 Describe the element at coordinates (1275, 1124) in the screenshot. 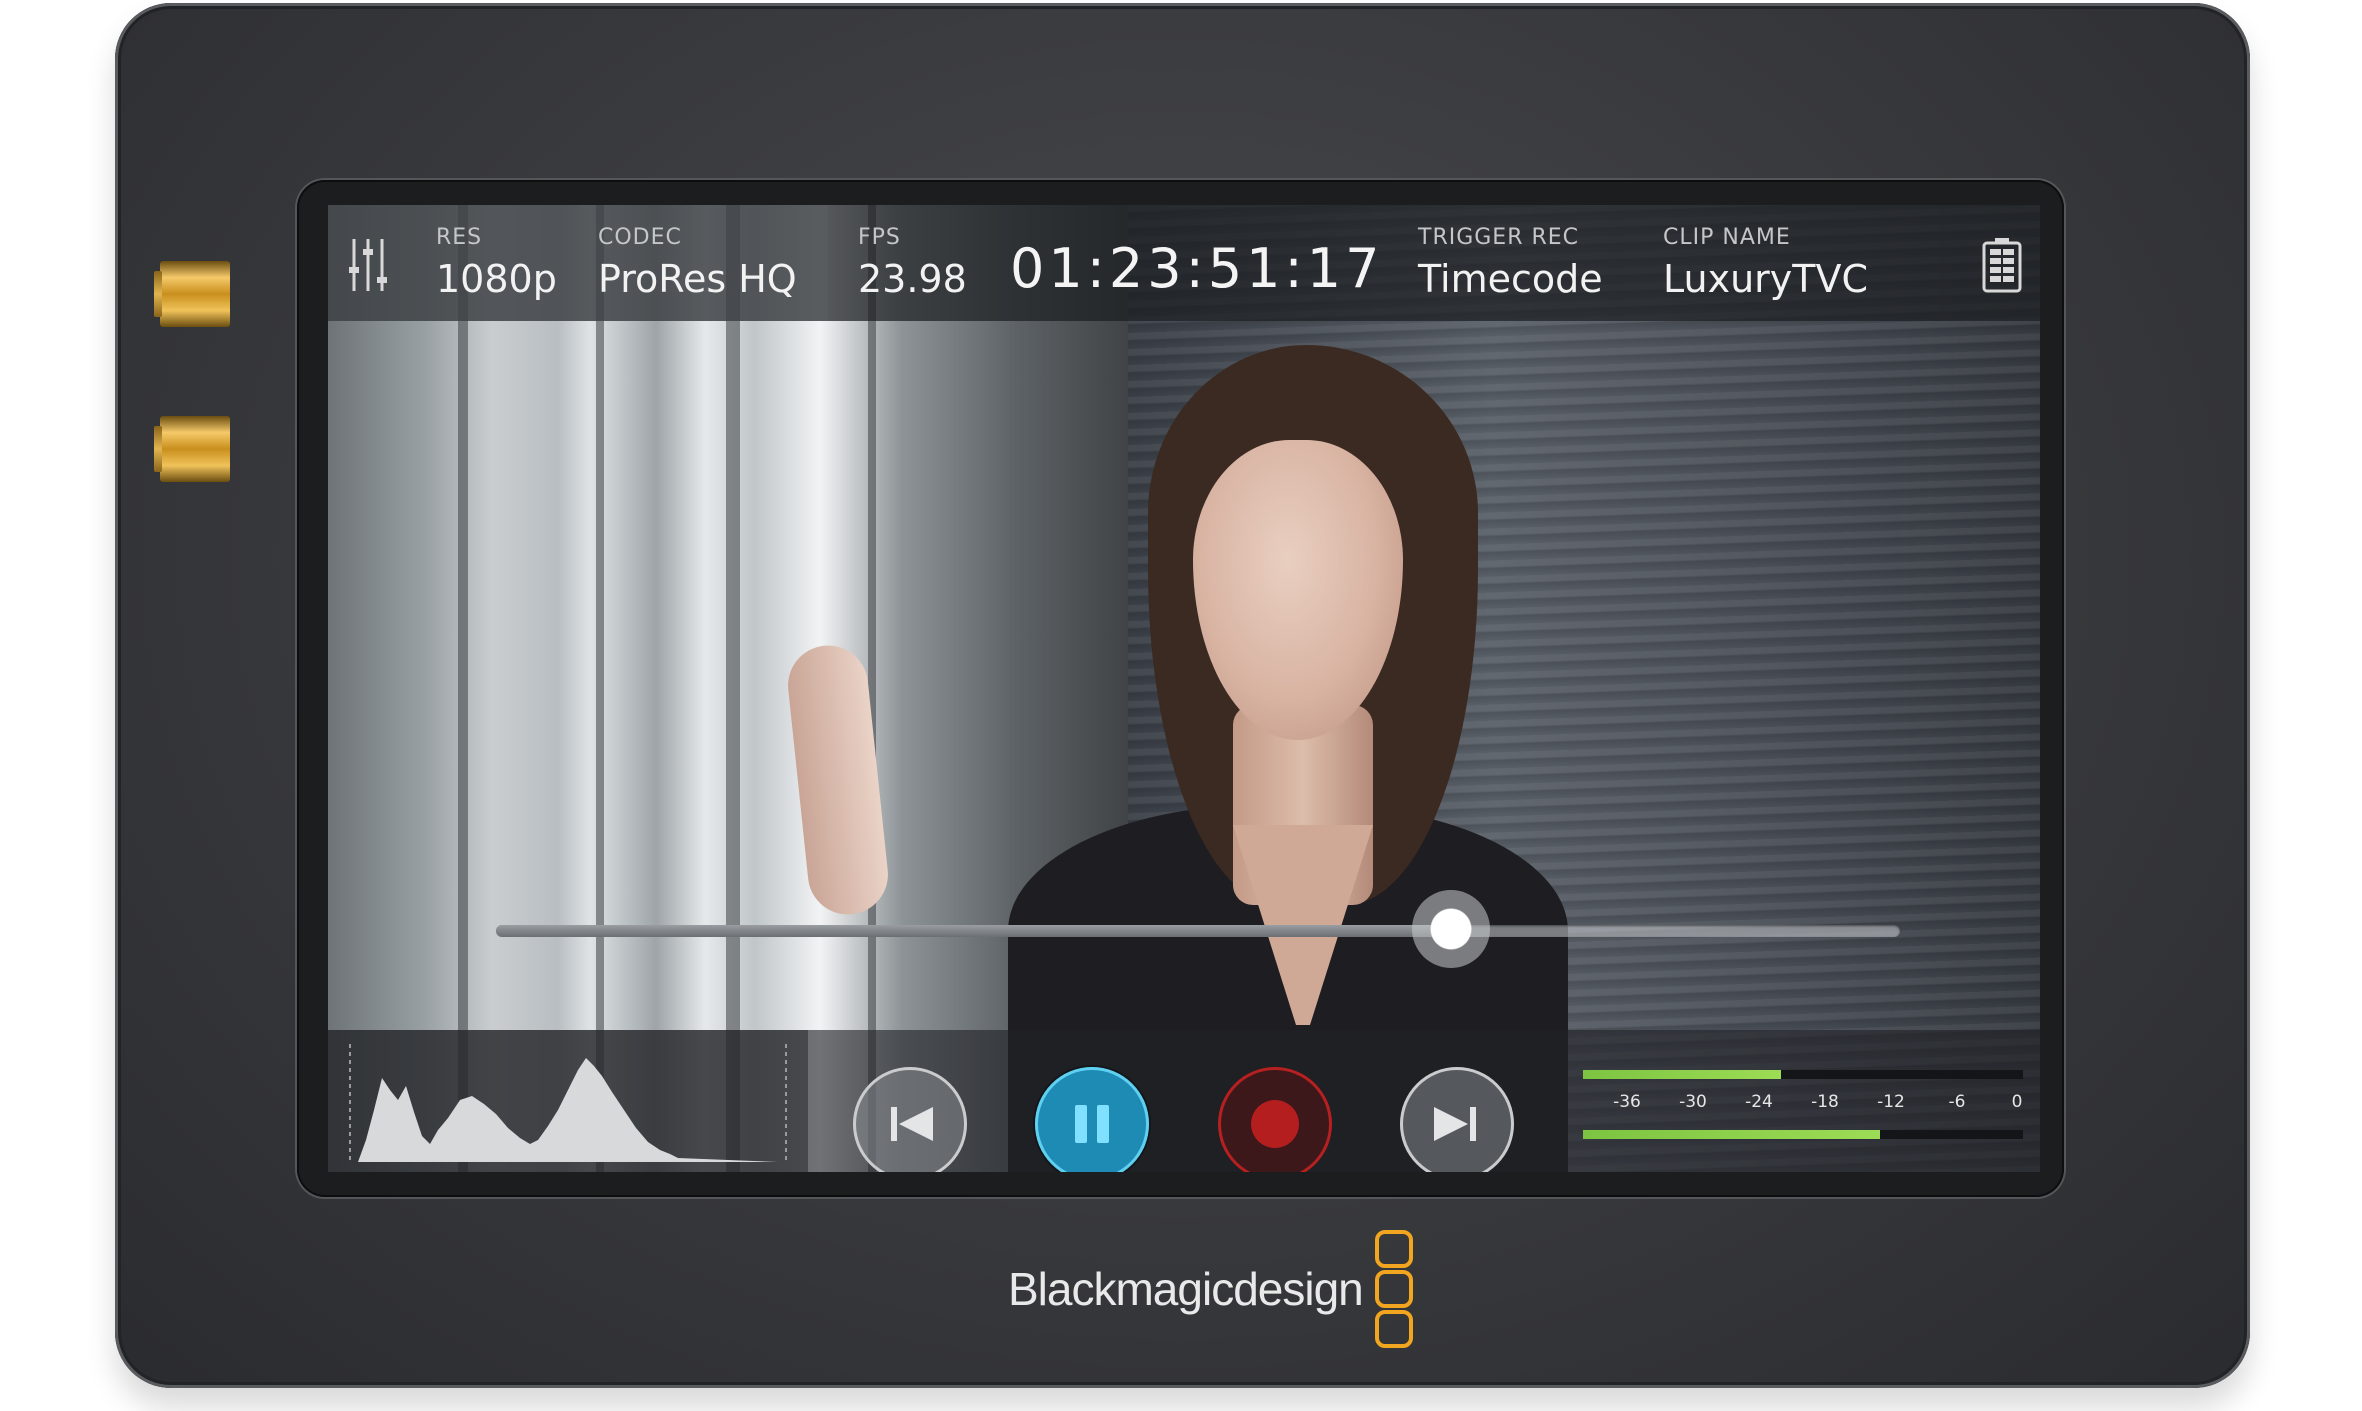

I see `record-icon` at that location.